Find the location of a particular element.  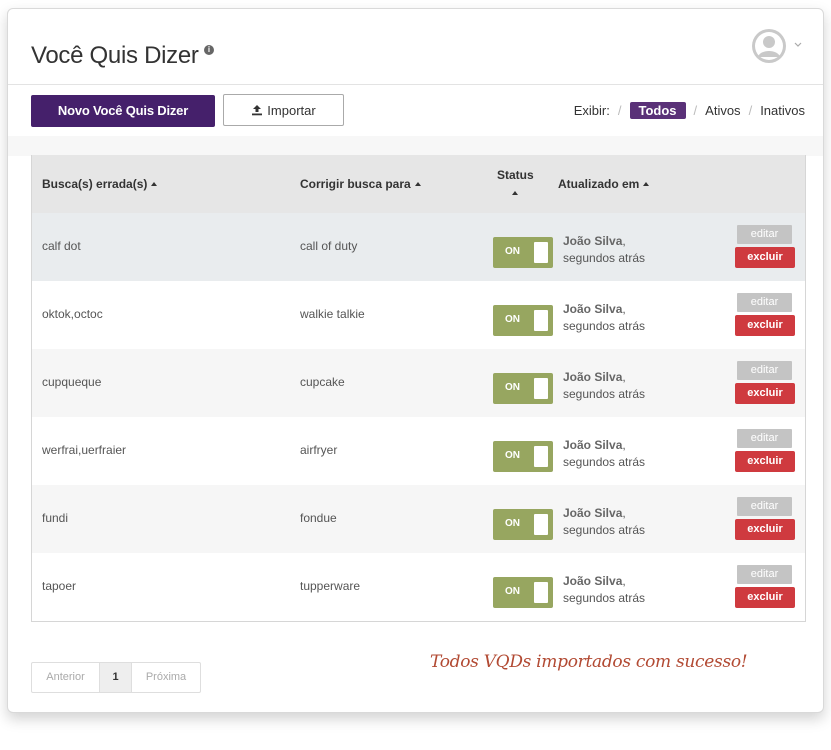

new-vqd-button: Novo Você Quis Dizer is located at coordinates (123, 111).